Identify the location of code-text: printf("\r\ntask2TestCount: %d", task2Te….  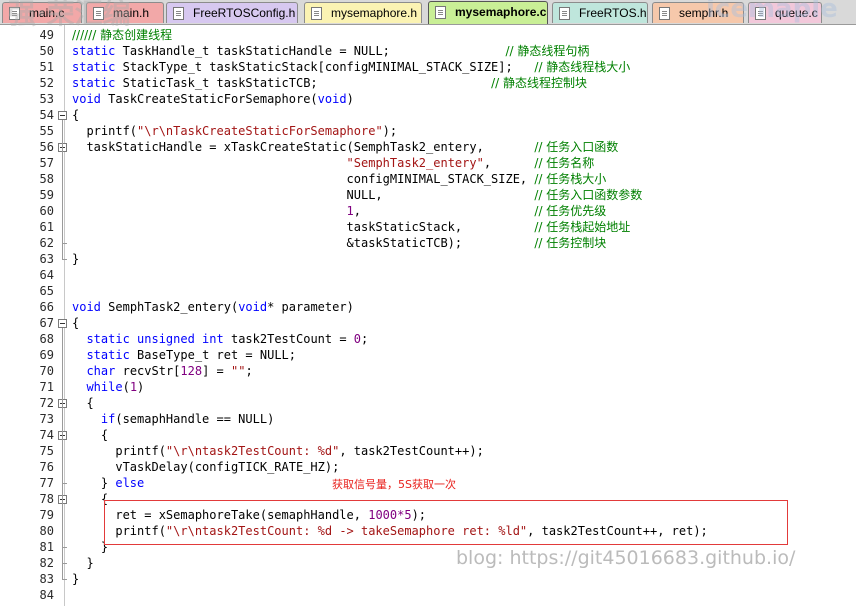
(277, 451).